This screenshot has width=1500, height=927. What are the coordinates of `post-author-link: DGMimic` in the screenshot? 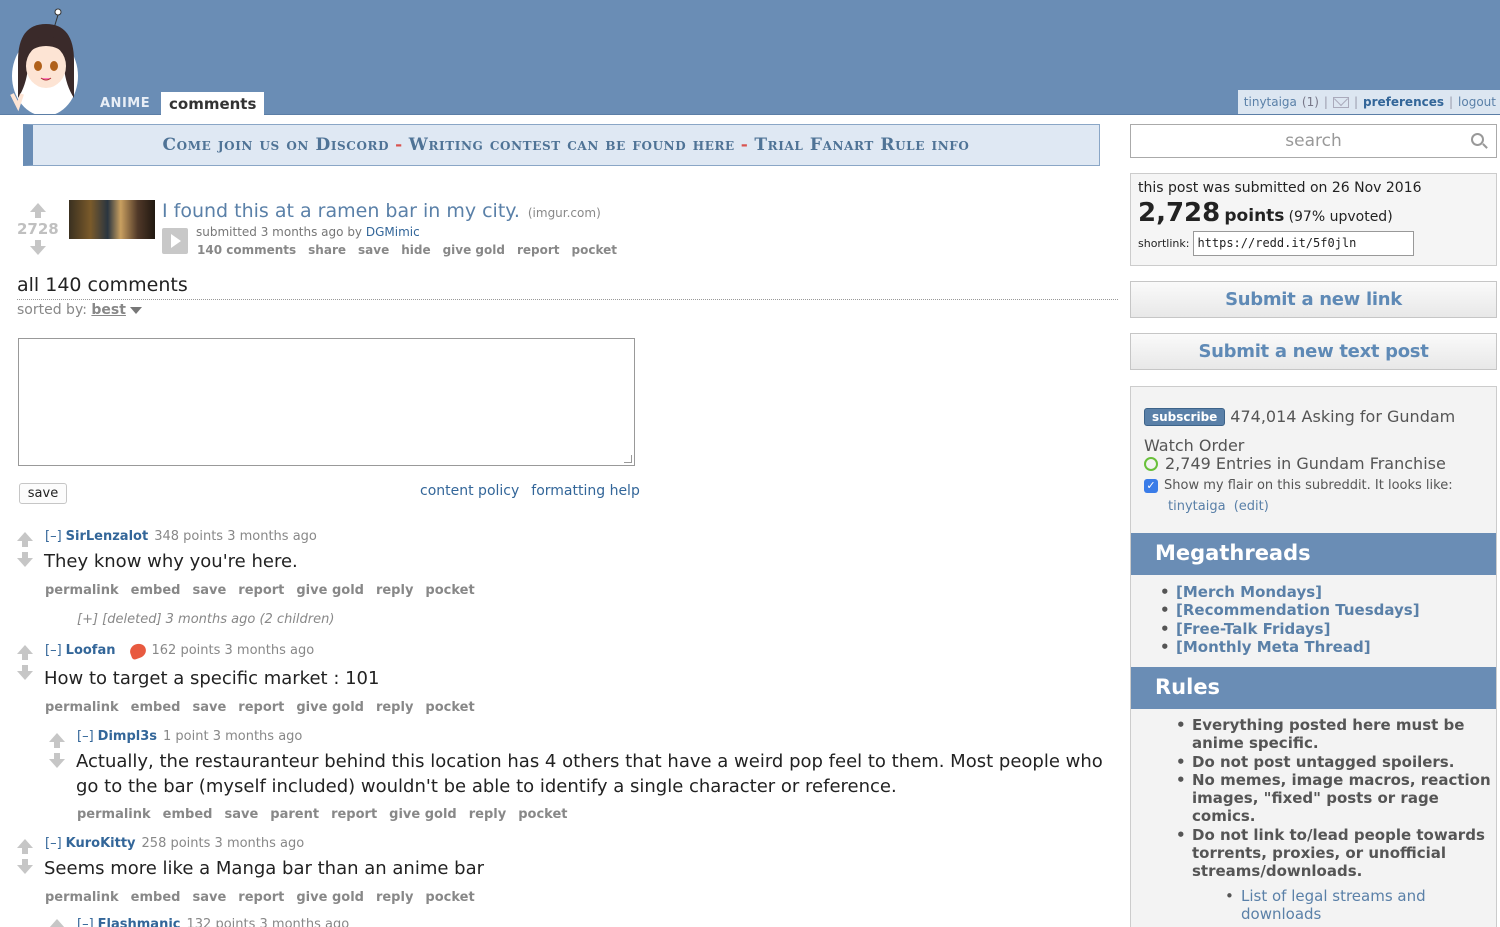 It's located at (393, 232).